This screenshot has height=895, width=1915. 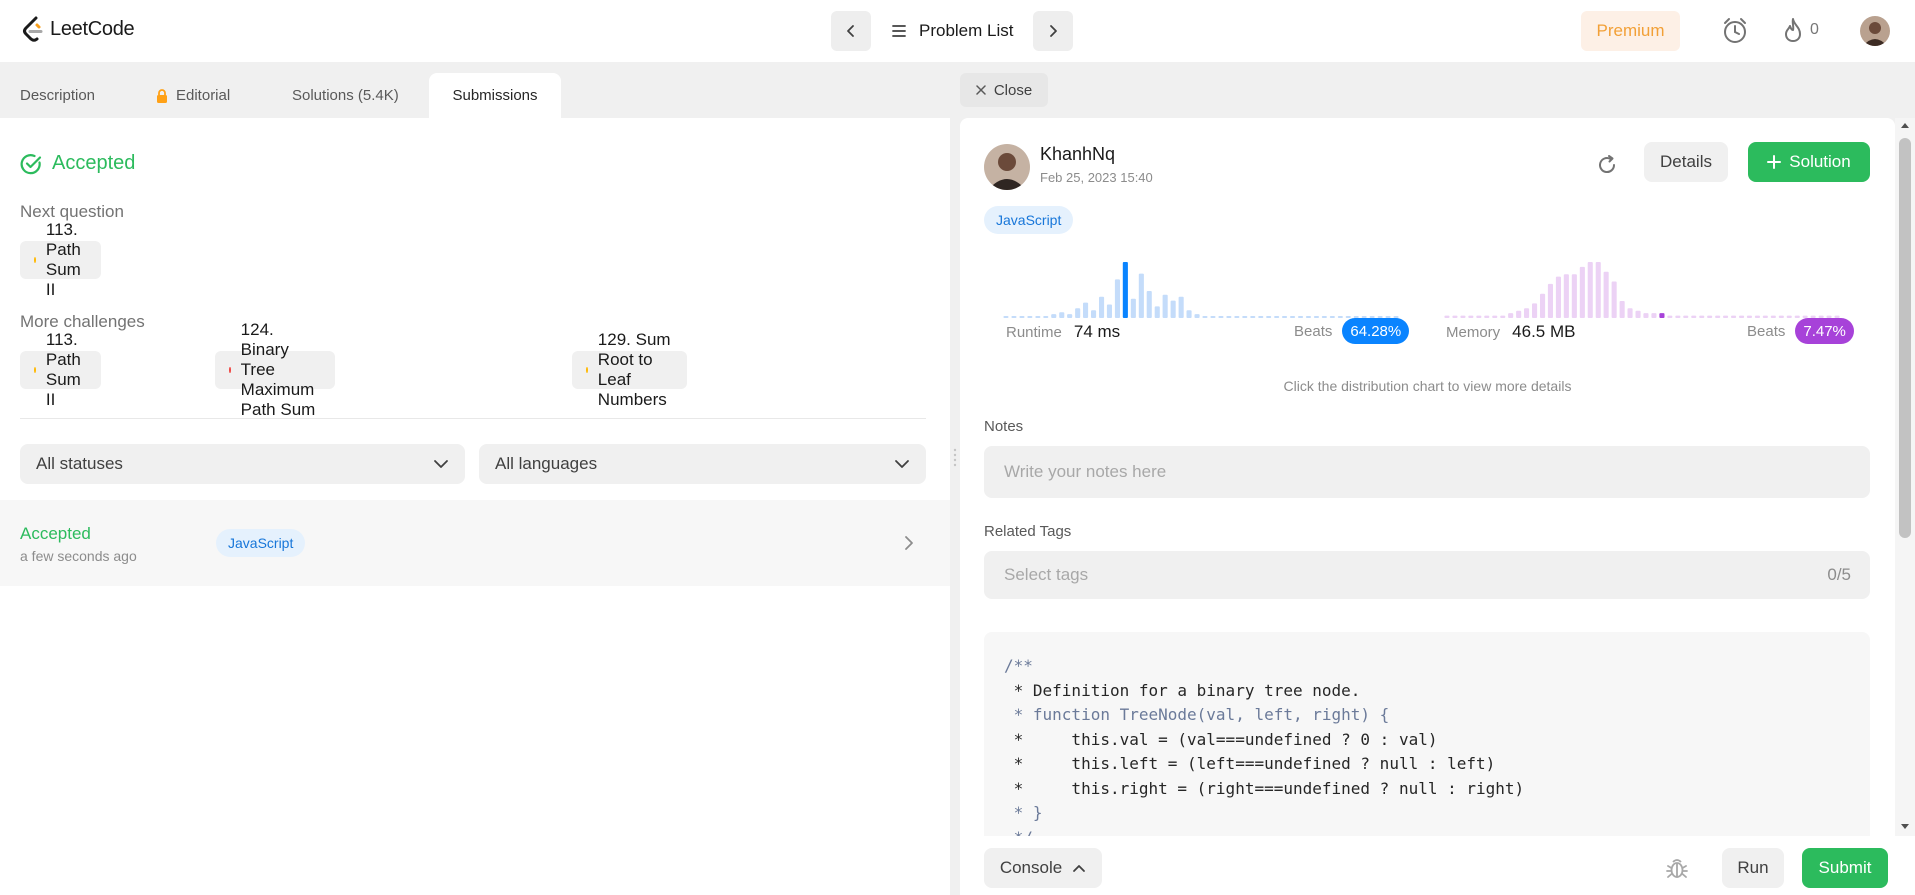 What do you see at coordinates (1004, 90) in the screenshot?
I see `close-button: Close` at bounding box center [1004, 90].